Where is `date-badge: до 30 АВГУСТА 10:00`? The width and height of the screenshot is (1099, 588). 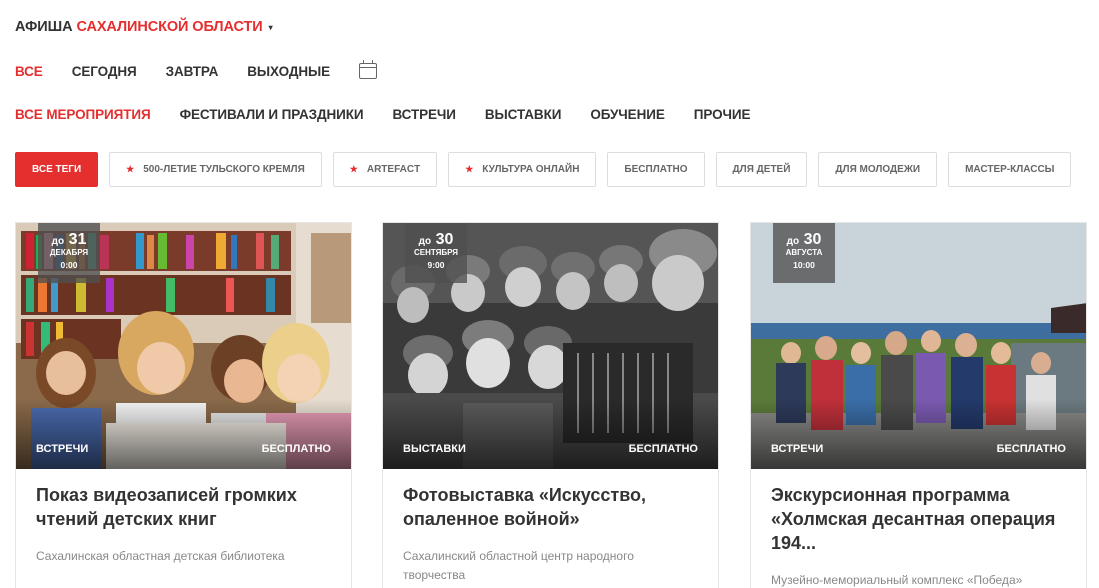 date-badge: до 30 АВГУСТА 10:00 is located at coordinates (804, 253).